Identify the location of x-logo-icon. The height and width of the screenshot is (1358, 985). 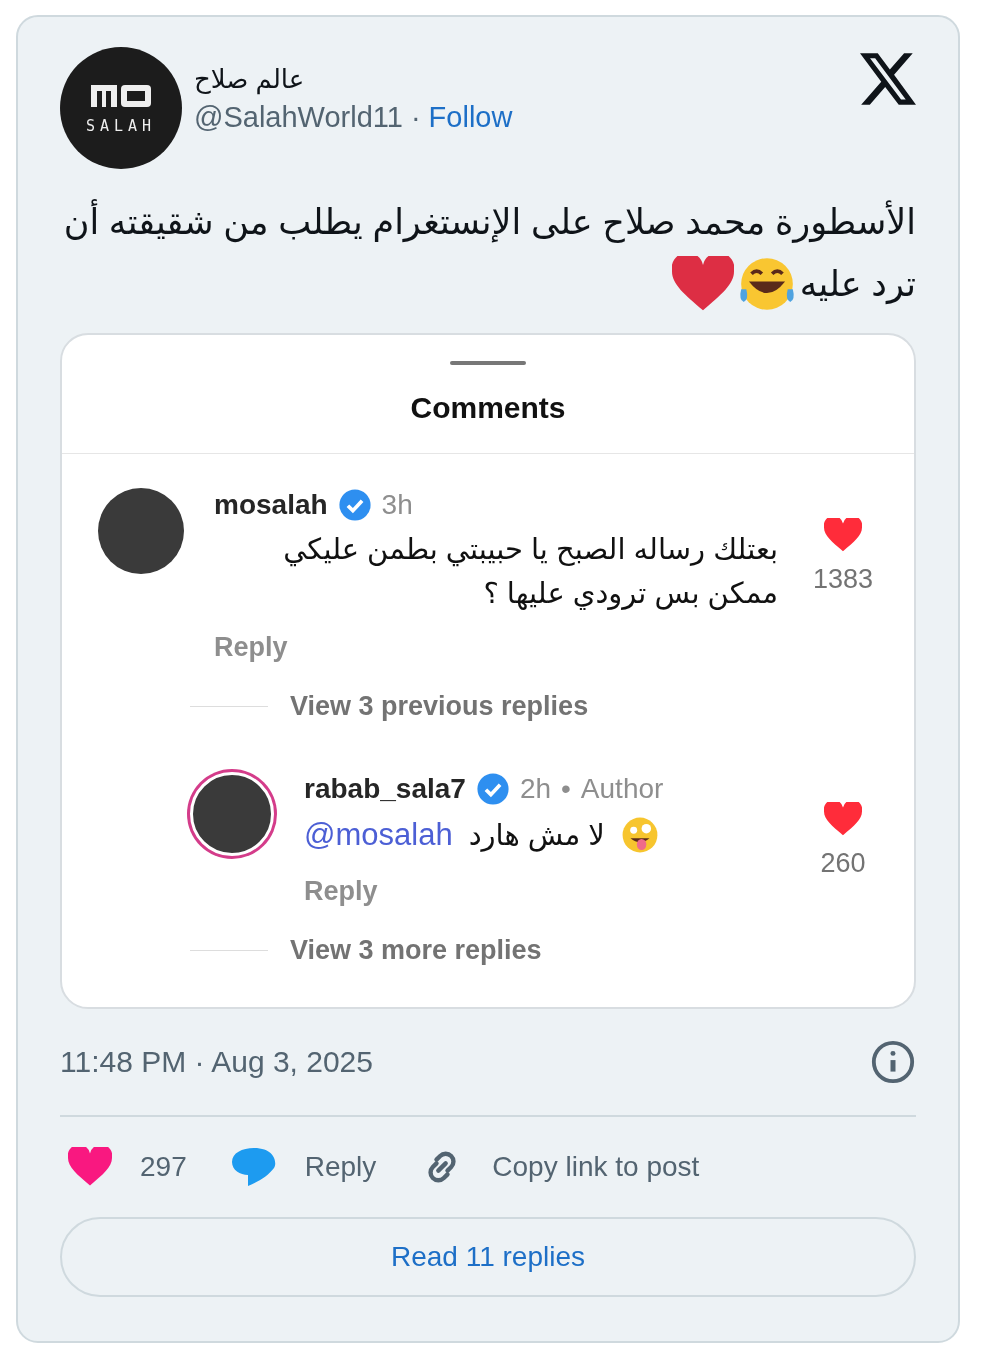
(888, 79).